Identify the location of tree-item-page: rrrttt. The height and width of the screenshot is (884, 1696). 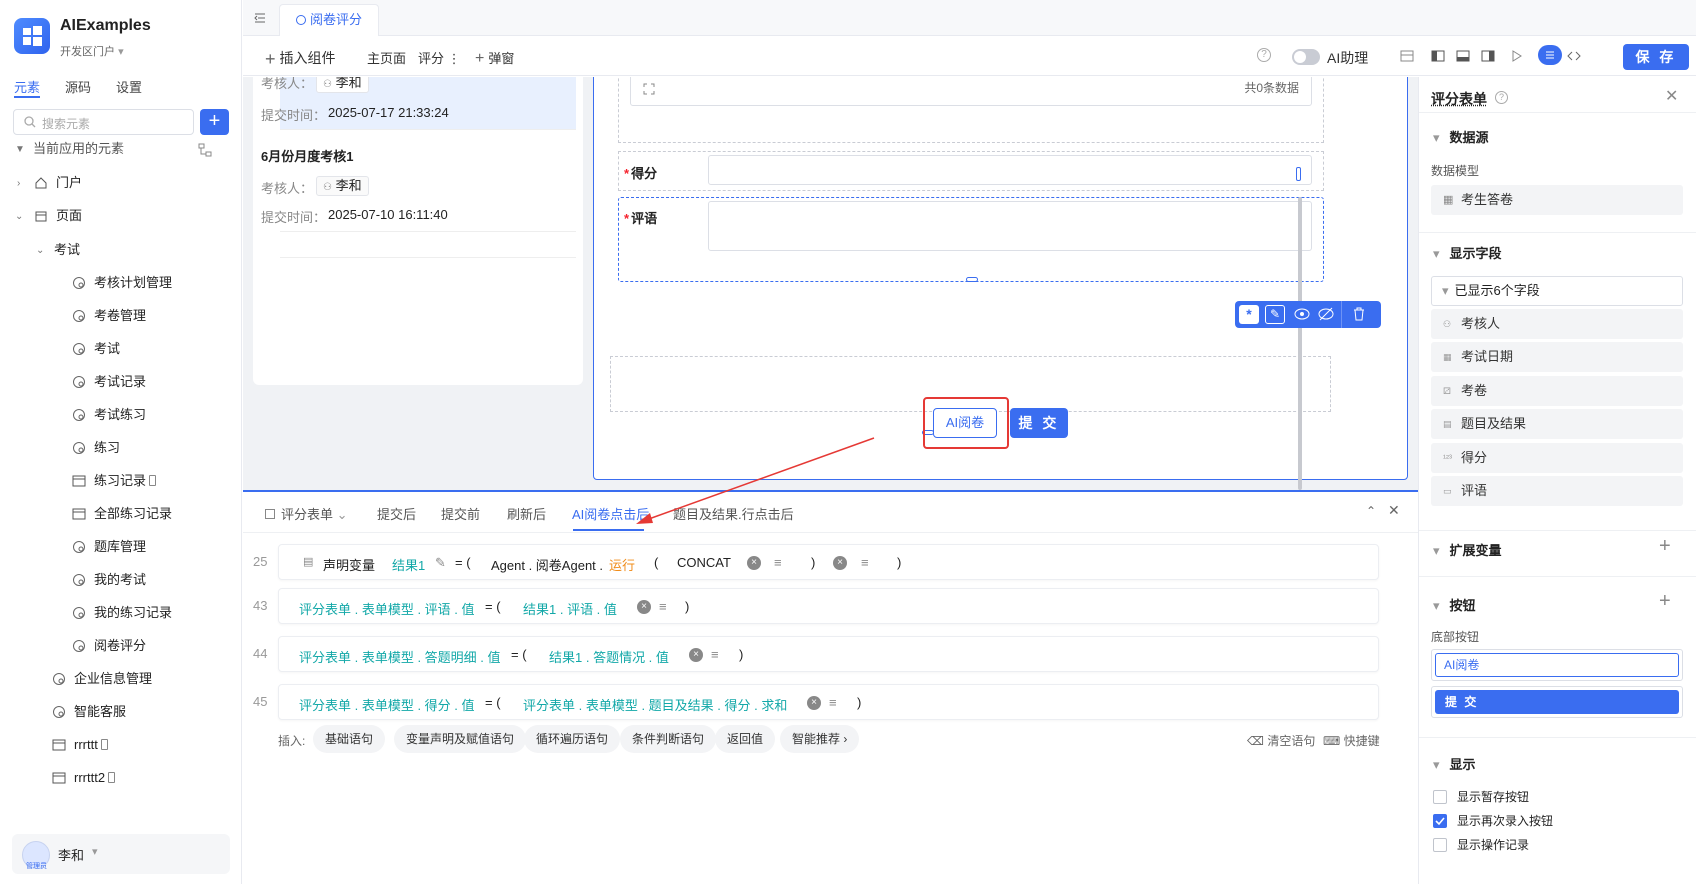
(80, 745).